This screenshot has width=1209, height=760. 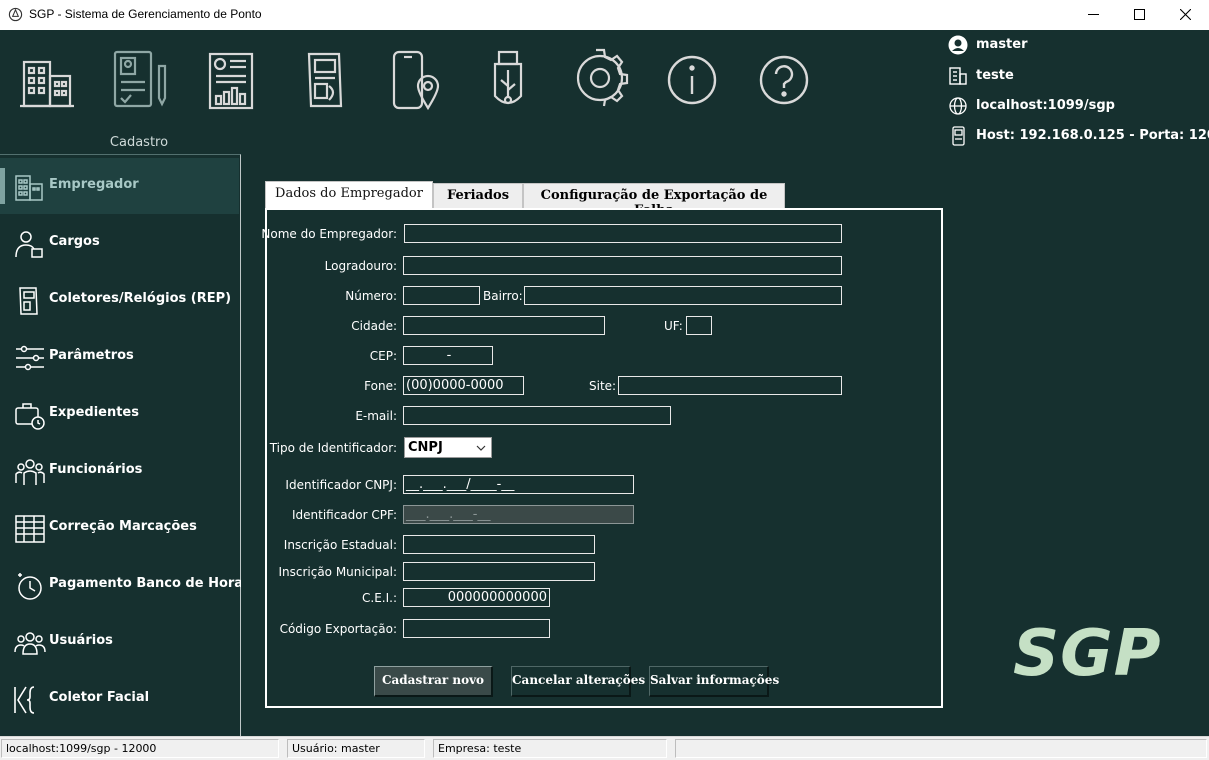 I want to click on toolbar-info-button, so click(x=694, y=98).